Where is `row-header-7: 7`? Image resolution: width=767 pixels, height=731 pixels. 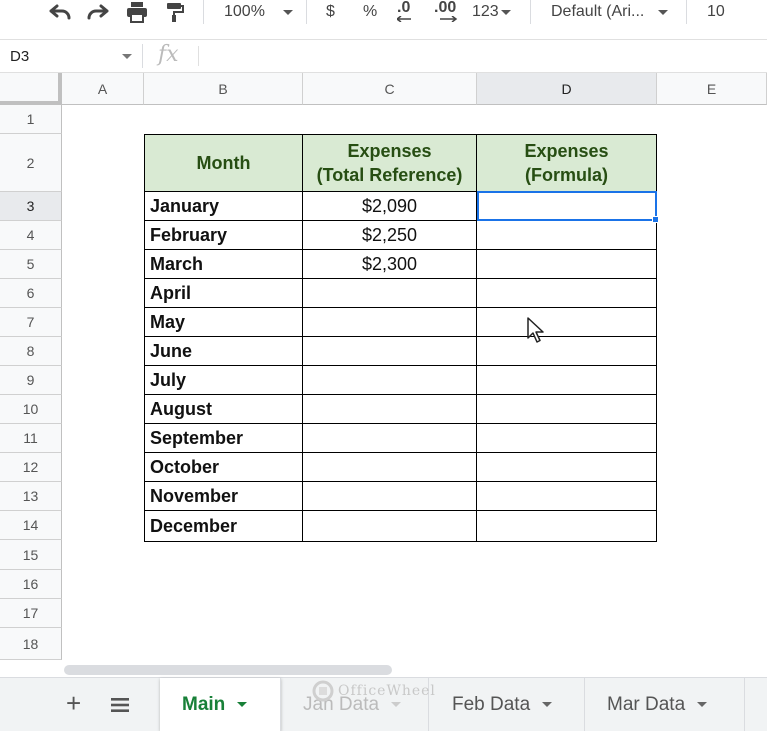
row-header-7: 7 is located at coordinates (31, 322).